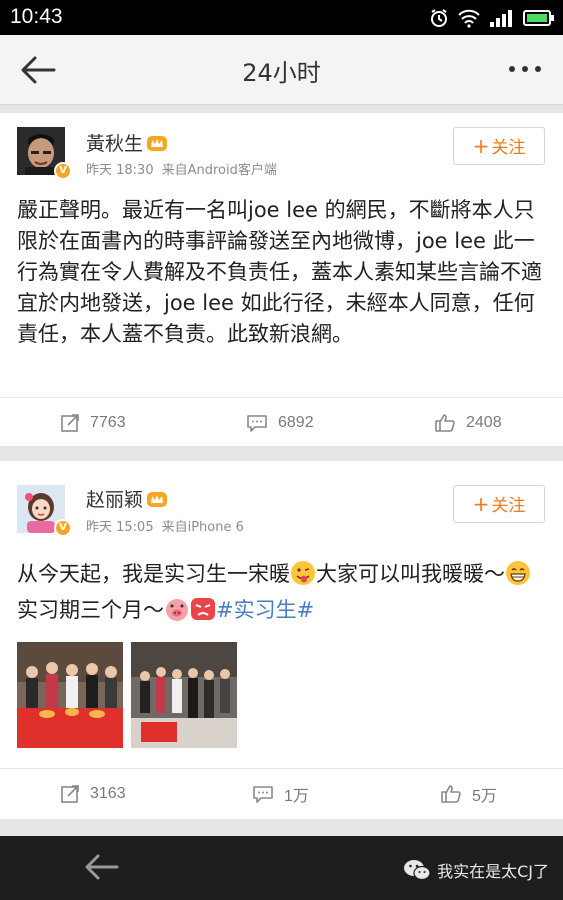 The height and width of the screenshot is (900, 563). What do you see at coordinates (108, 422) in the screenshot?
I see `repost-count: 7763` at bounding box center [108, 422].